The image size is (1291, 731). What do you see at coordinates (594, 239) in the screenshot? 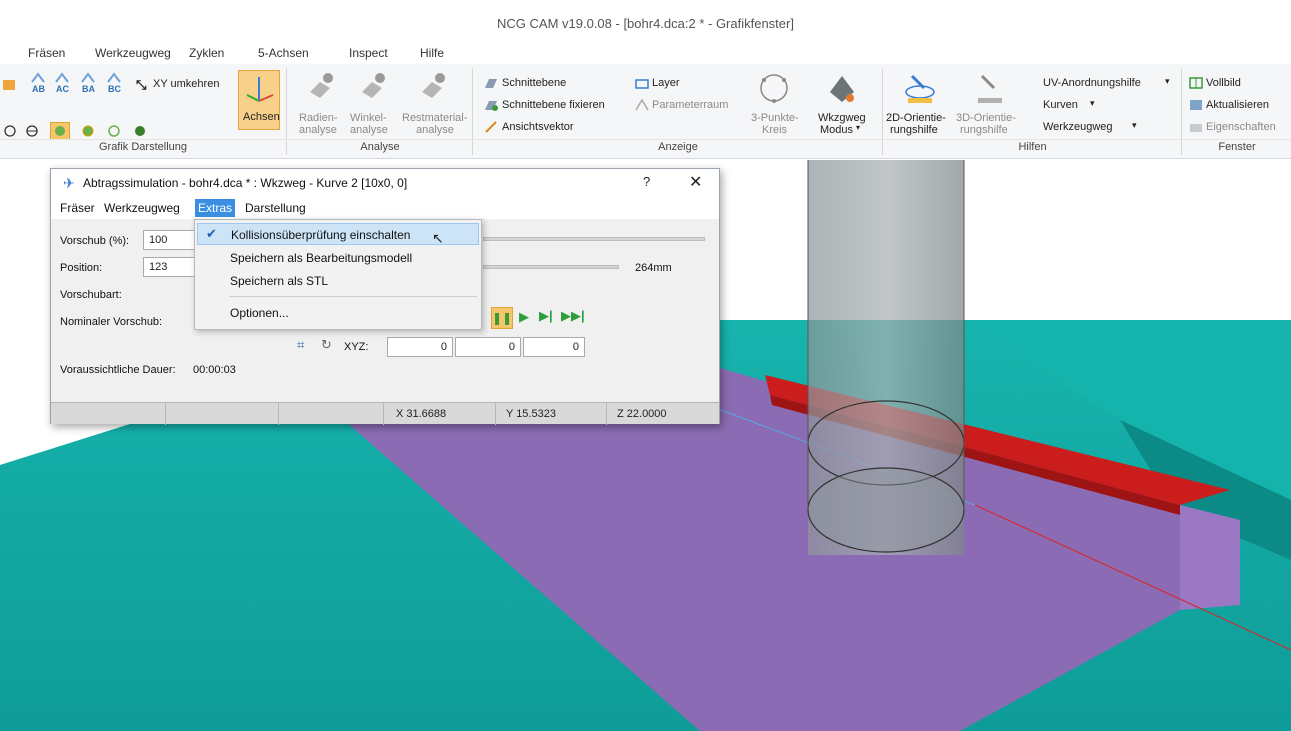
I see `vorschub-slider` at bounding box center [594, 239].